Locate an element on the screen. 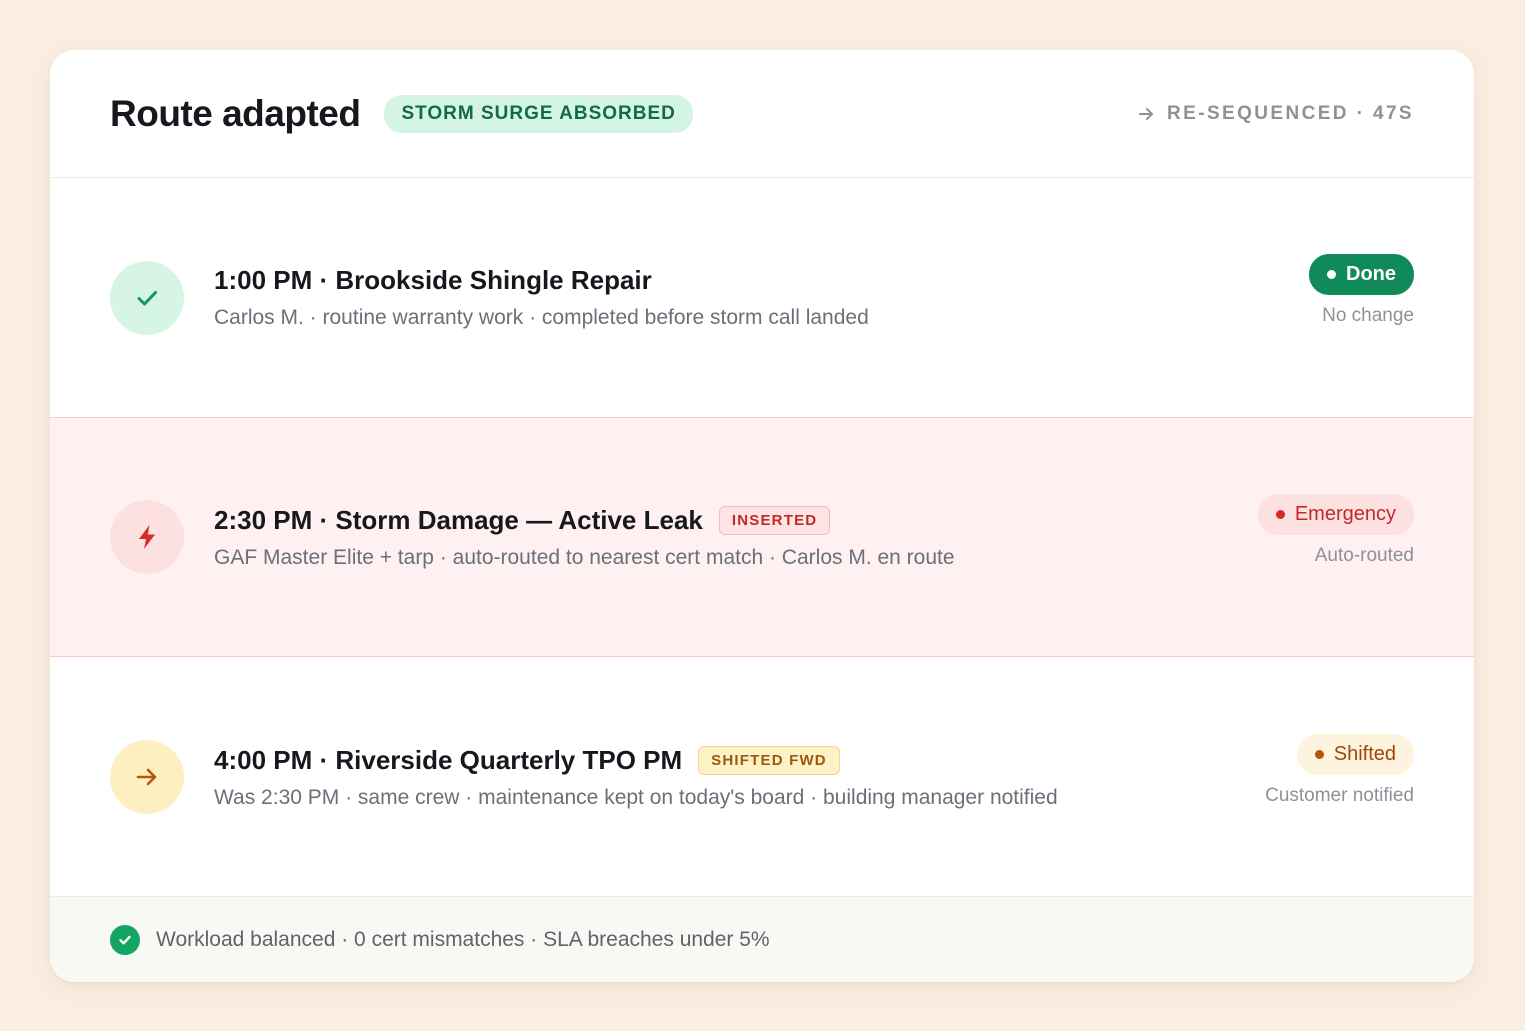 This screenshot has width=1525, height=1031. resequenced-label: RE-SEQUENCED · 47S is located at coordinates (1290, 113).